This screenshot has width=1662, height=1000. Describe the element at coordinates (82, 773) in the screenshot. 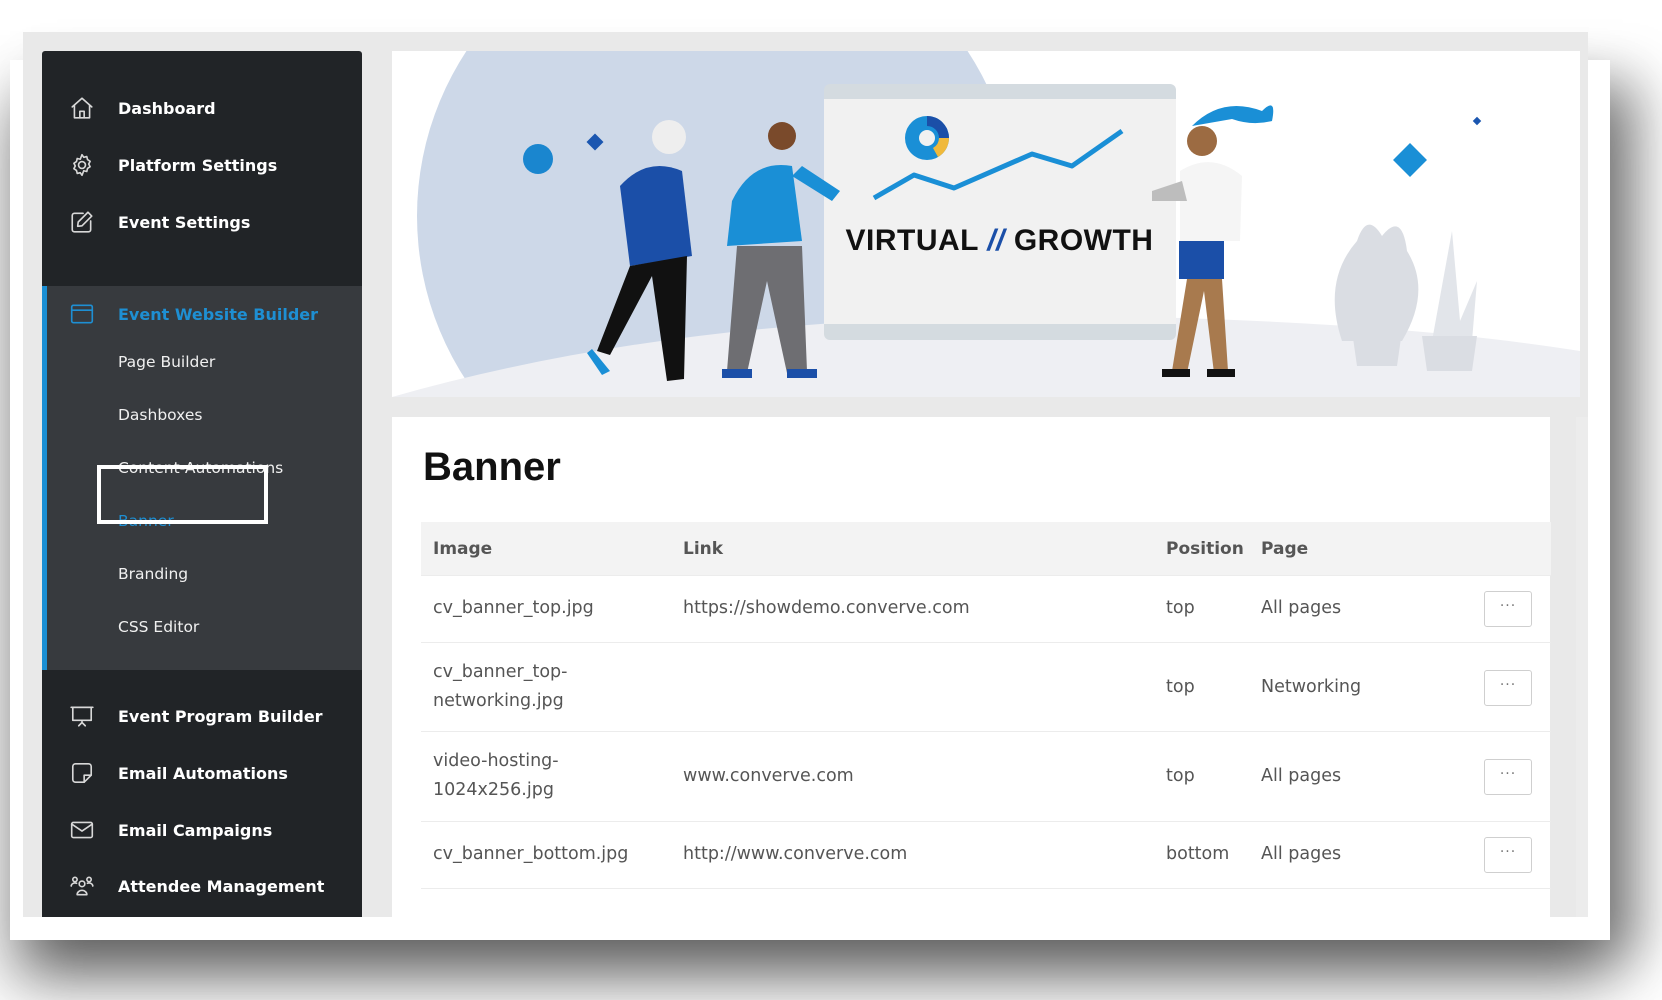

I see `sticky-note-icon` at that location.